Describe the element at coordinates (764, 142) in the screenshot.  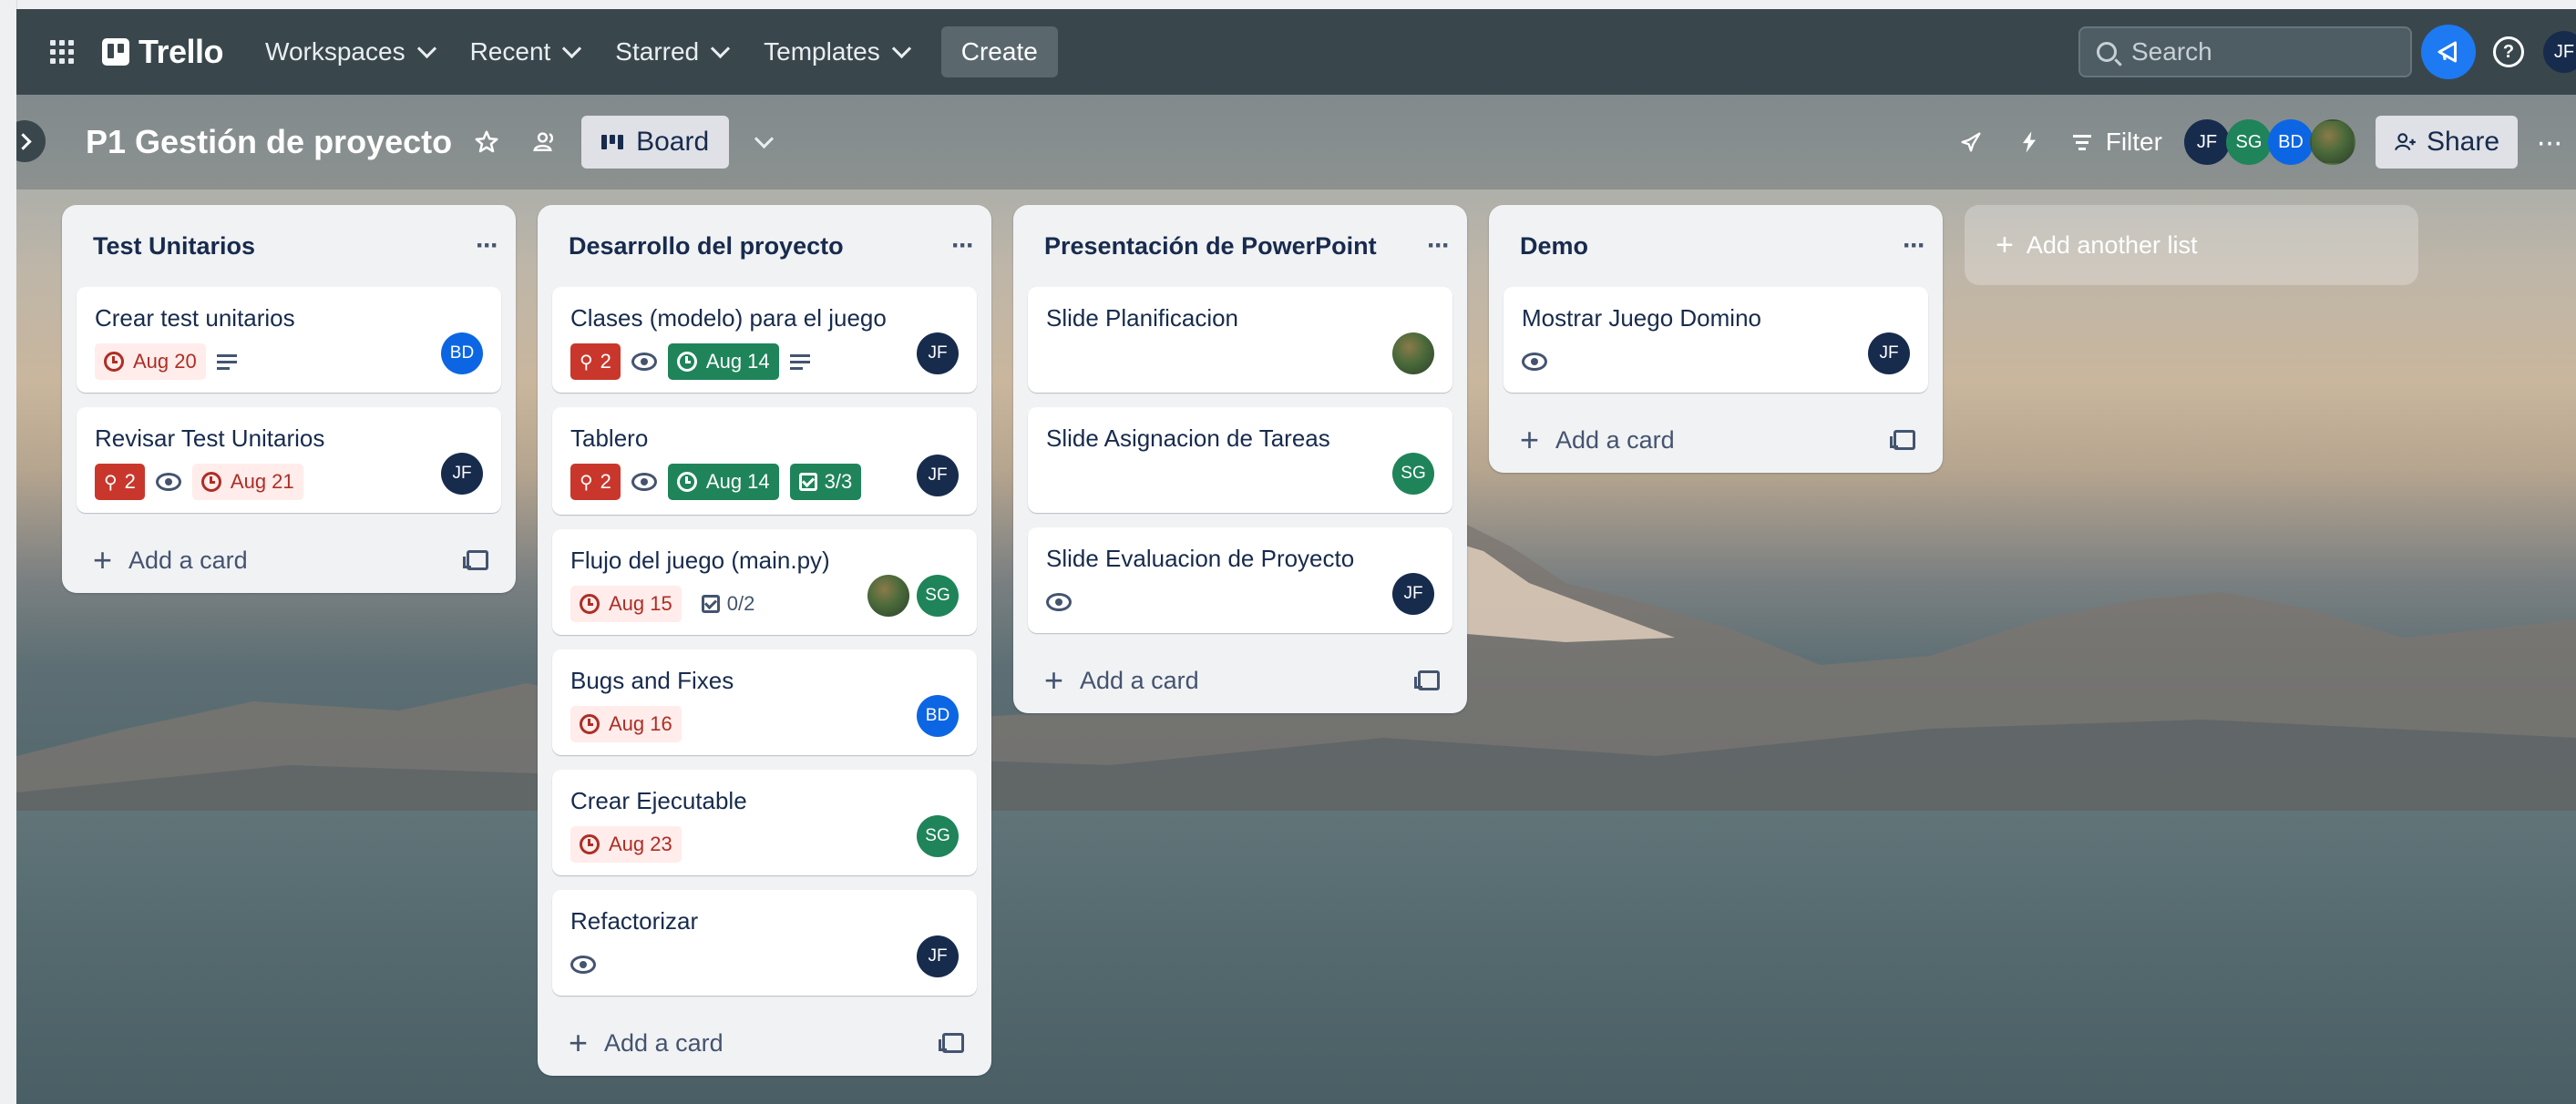
I see `views-dropdown-button` at that location.